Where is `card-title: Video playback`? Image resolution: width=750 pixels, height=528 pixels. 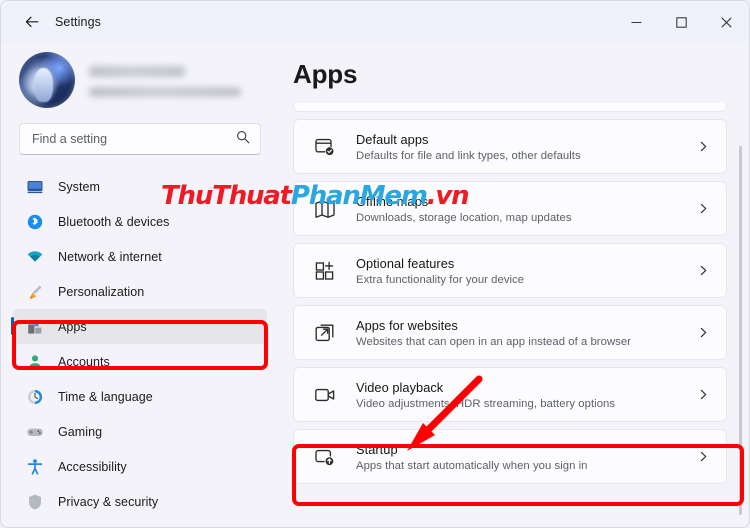
card-title: Video playback is located at coordinates (400, 387).